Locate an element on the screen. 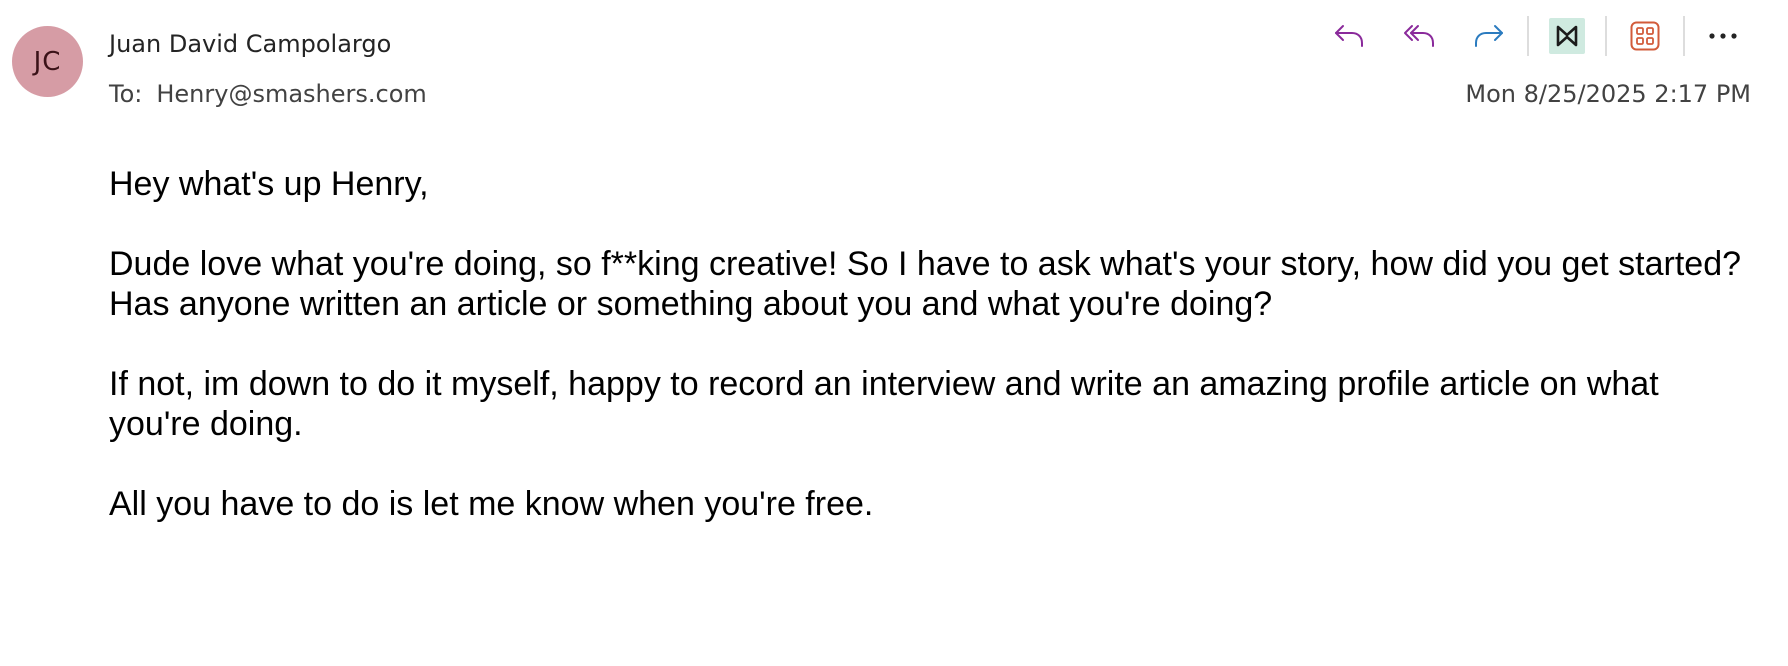 The height and width of the screenshot is (666, 1788). addin-button is located at coordinates (1567, 36).